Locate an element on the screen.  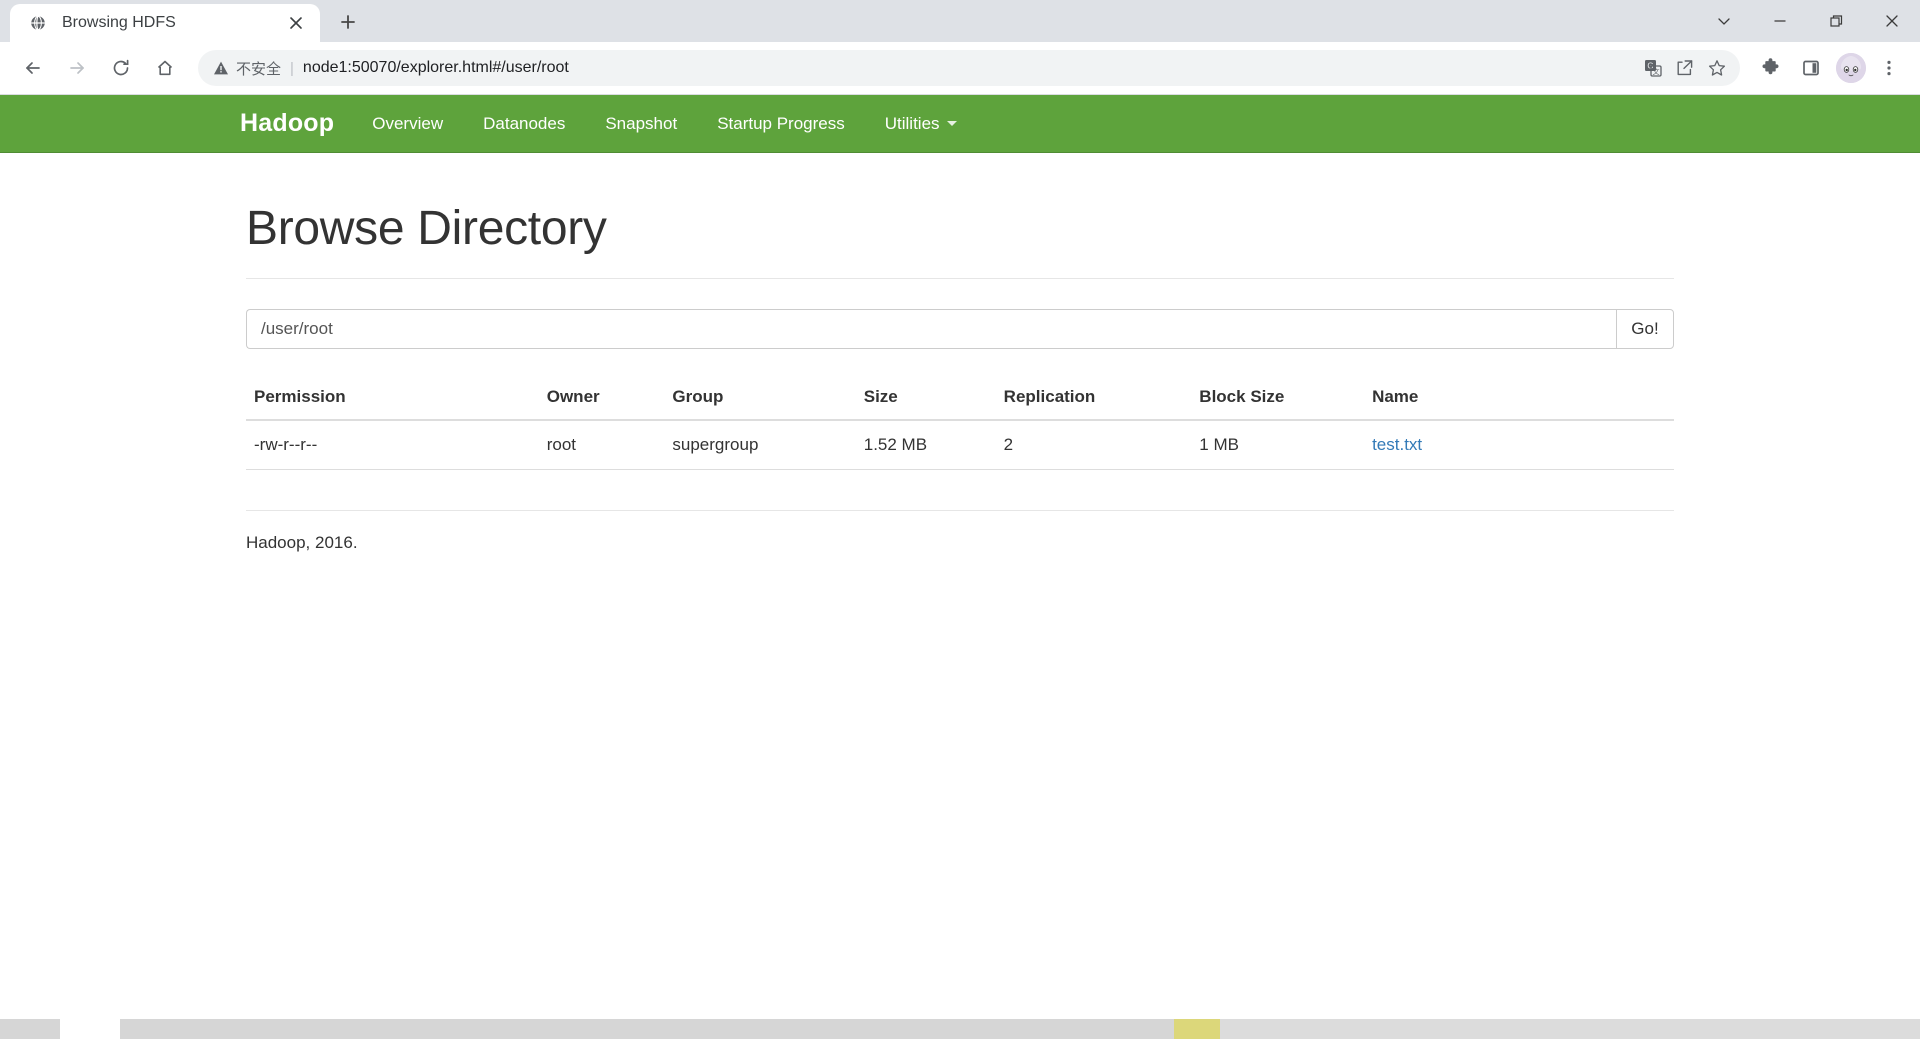
cell-replication: 2 is located at coordinates (1093, 445).